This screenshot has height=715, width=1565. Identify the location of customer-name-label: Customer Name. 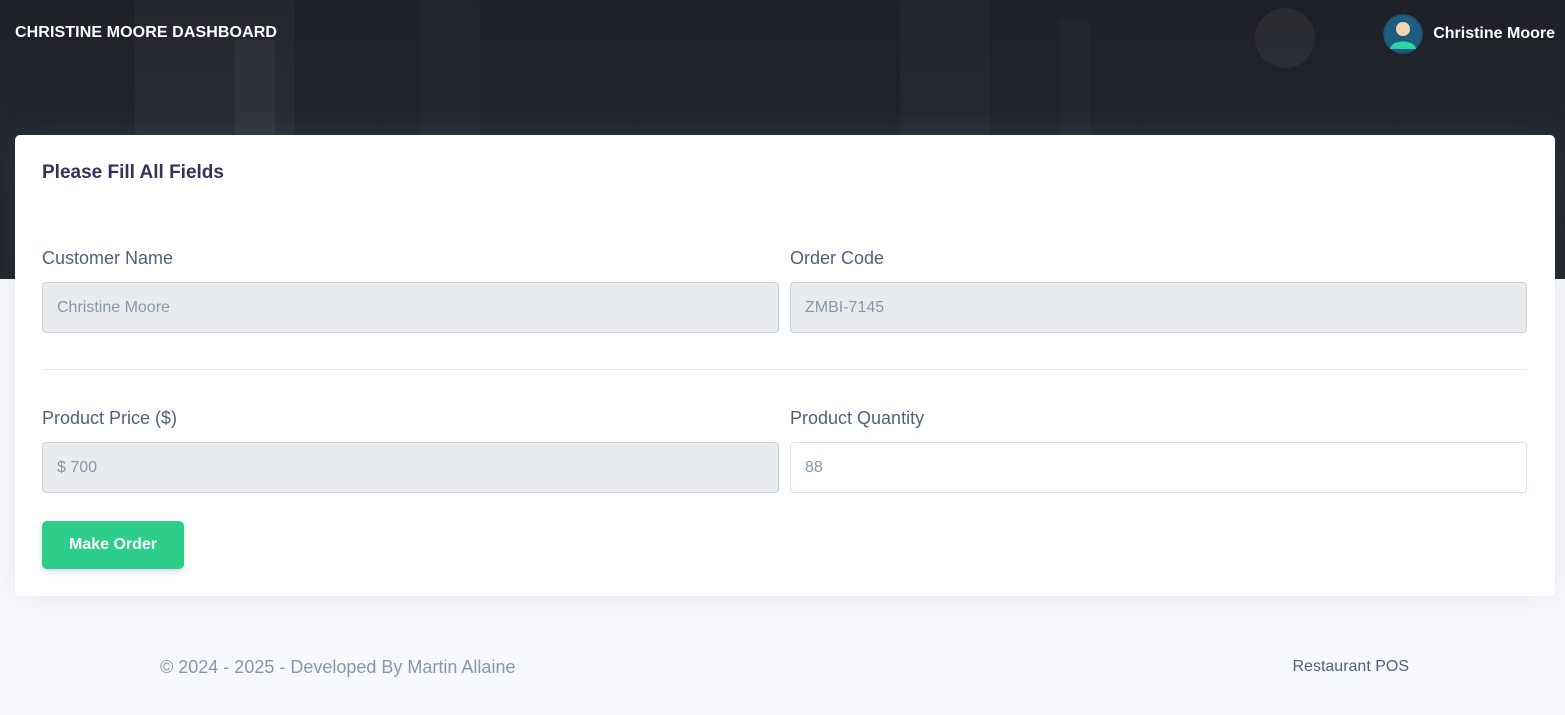
(108, 258).